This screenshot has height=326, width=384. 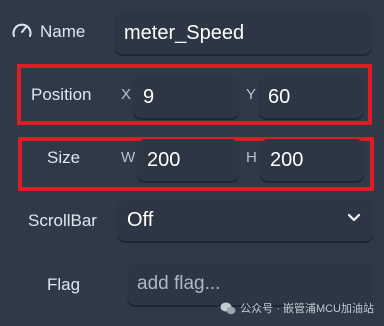 I want to click on watermark-text: 公众号 · 嵌管浦MCU加油站, so click(x=307, y=309).